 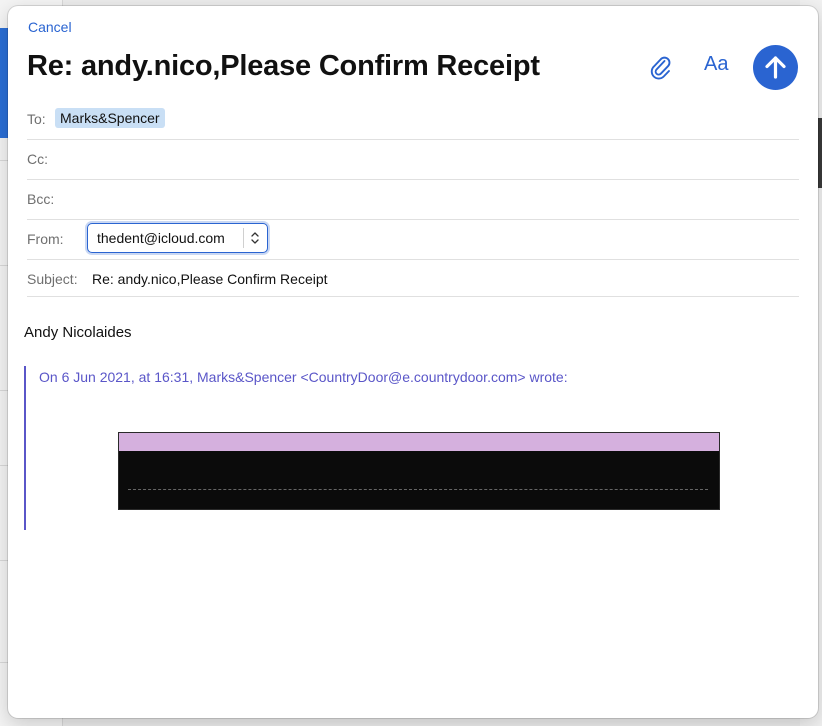 I want to click on from-select: thedent@icloud.com, so click(x=177, y=238).